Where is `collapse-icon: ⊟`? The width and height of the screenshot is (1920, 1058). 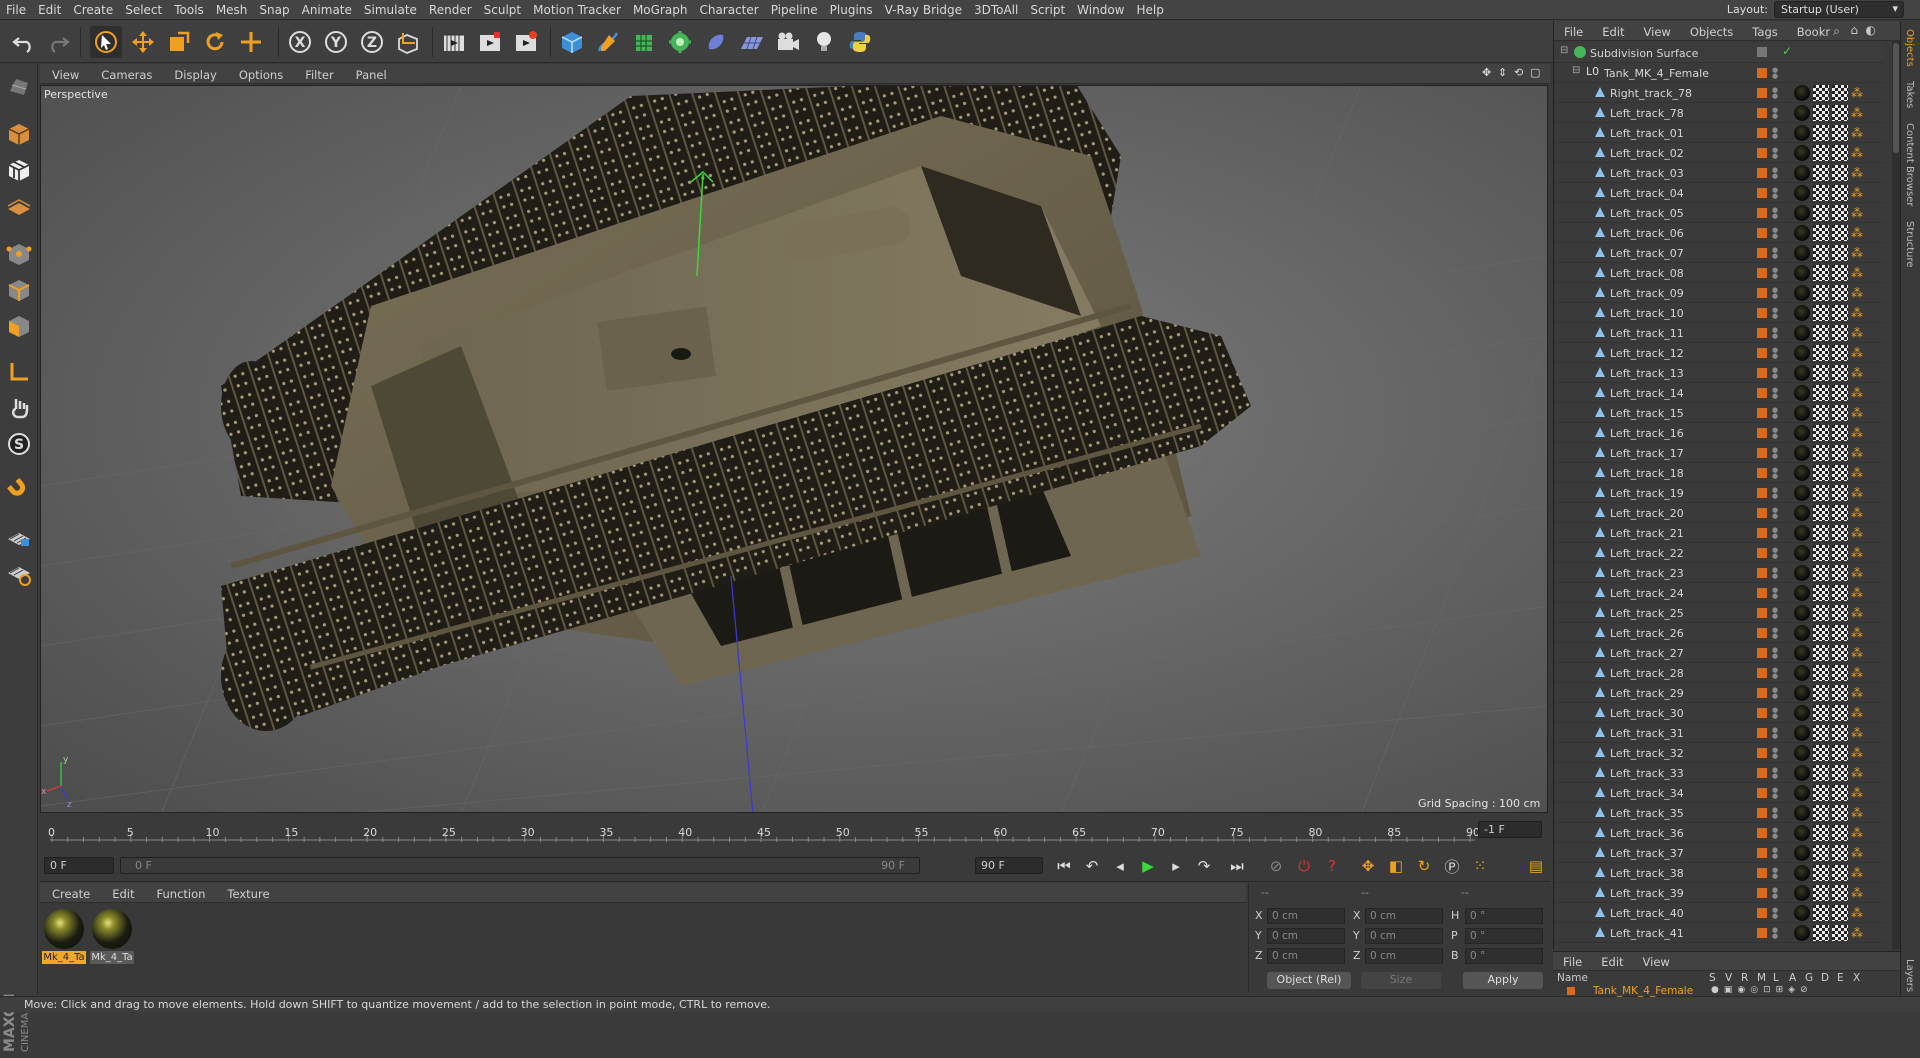
collapse-icon: ⊟ is located at coordinates (1578, 71).